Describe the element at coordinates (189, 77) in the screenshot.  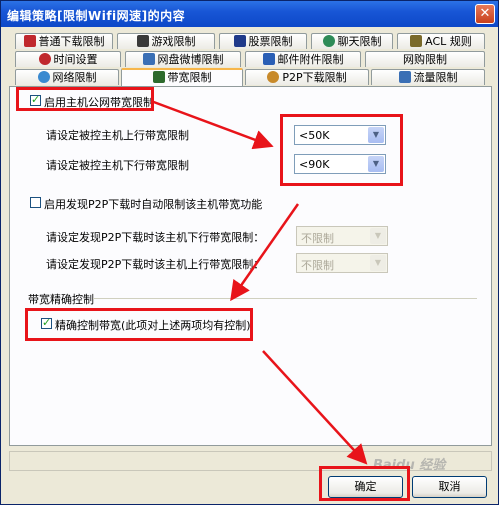
I see `tab-label: 带宽限制` at that location.